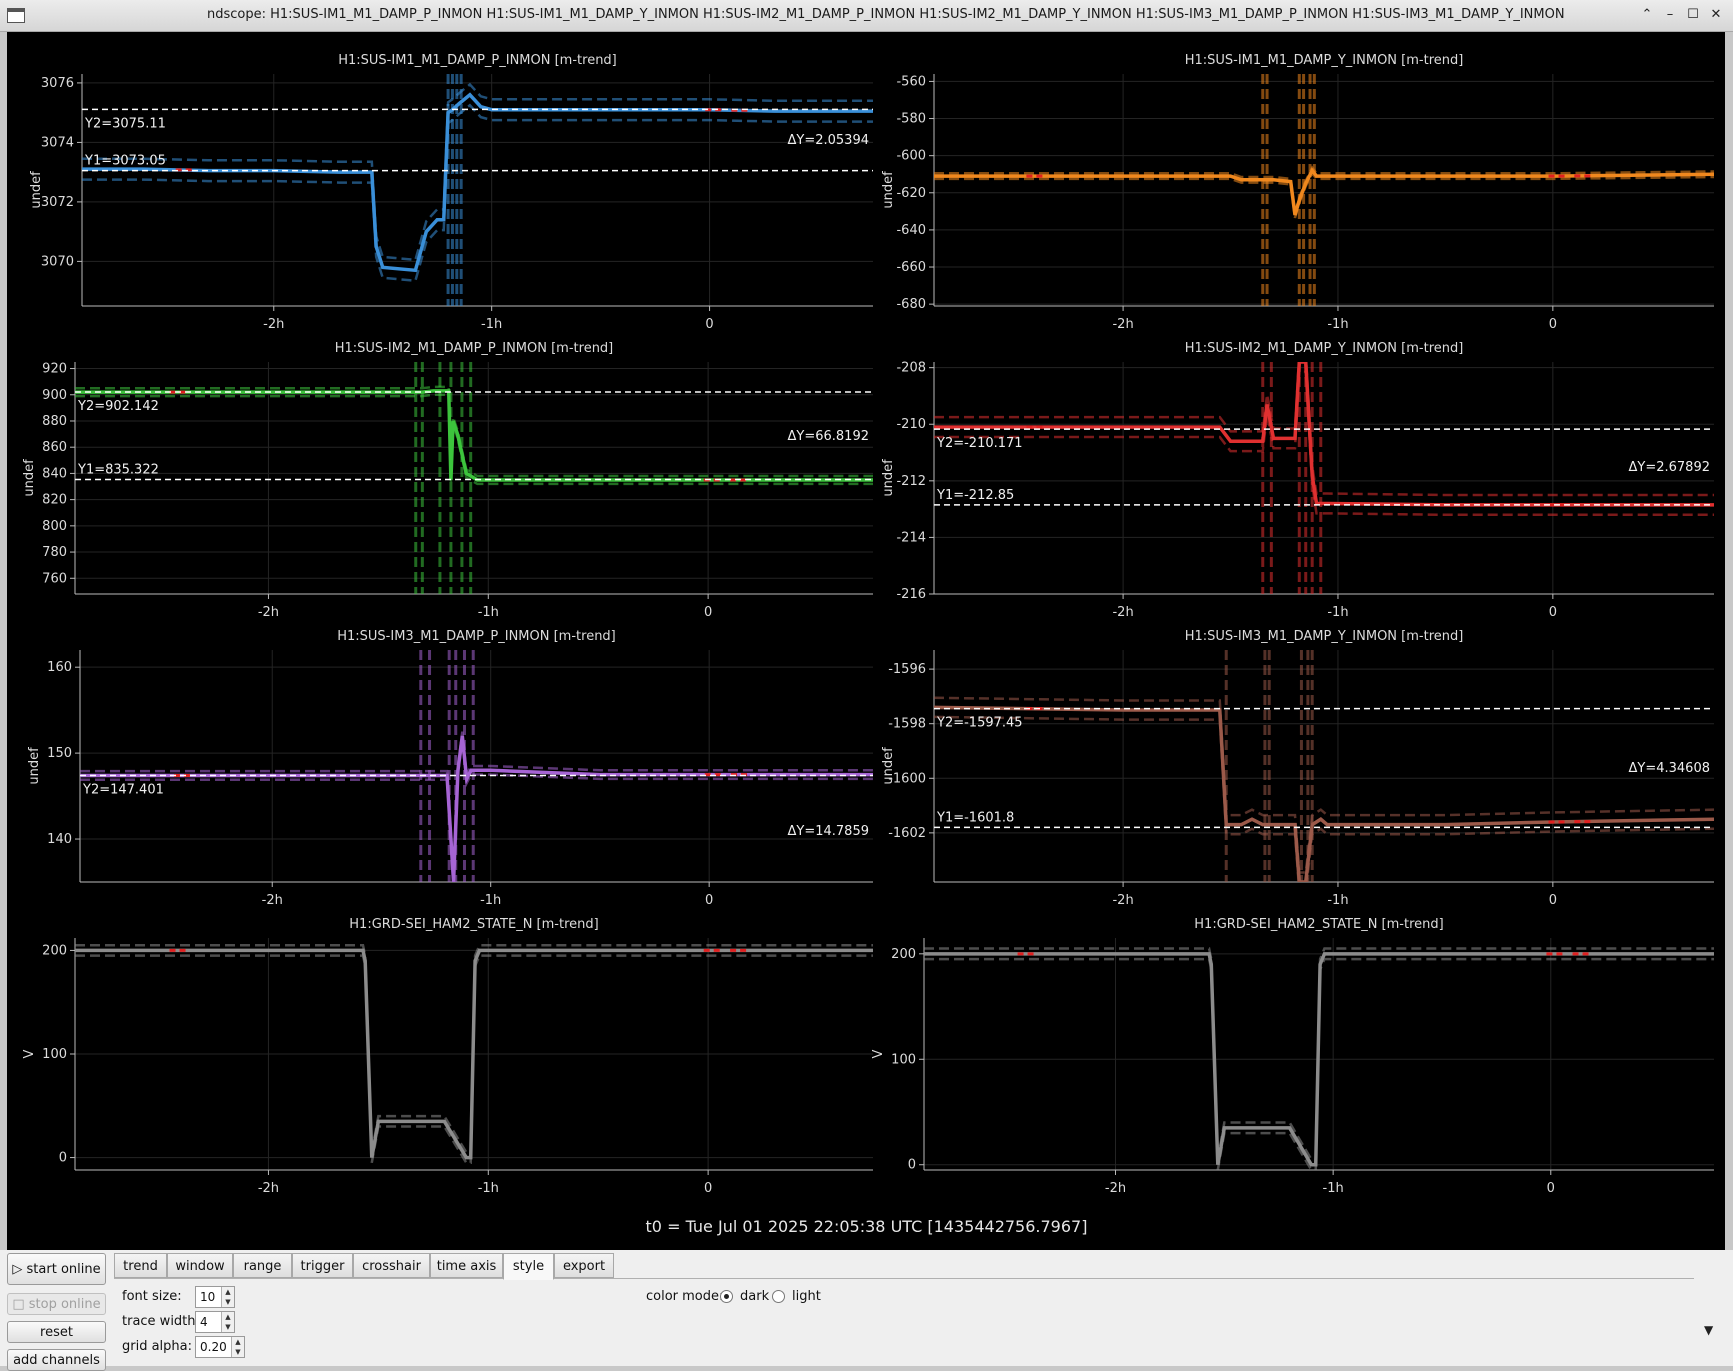 The image size is (1733, 1371). I want to click on tab-export: export, so click(584, 1265).